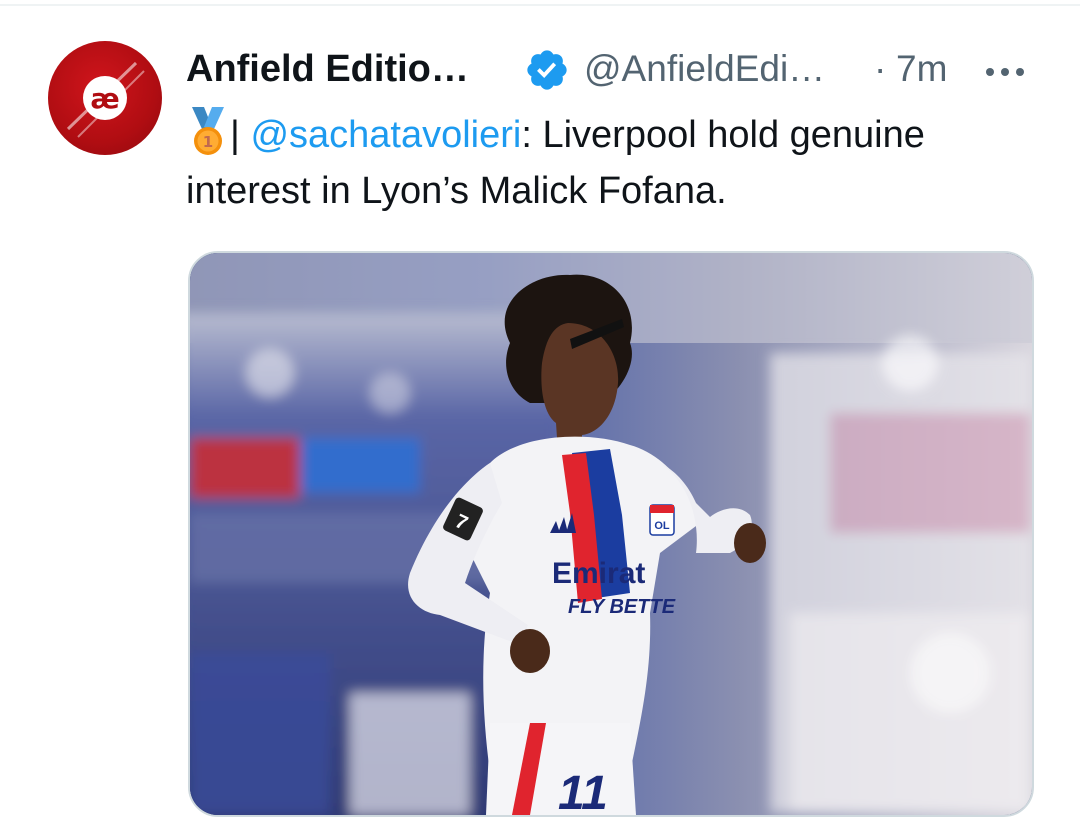 This screenshot has width=1080, height=831. Describe the element at coordinates (1005, 70) in the screenshot. I see `more-options-icon` at that location.